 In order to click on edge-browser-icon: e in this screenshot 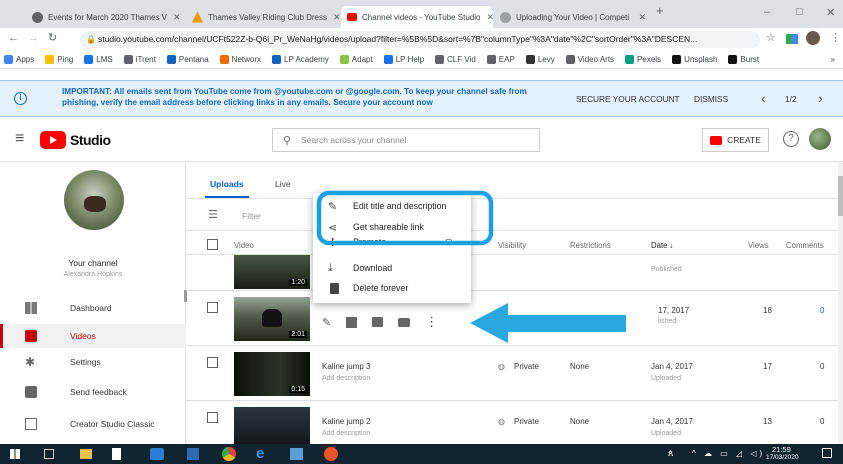, I will do `click(260, 453)`.